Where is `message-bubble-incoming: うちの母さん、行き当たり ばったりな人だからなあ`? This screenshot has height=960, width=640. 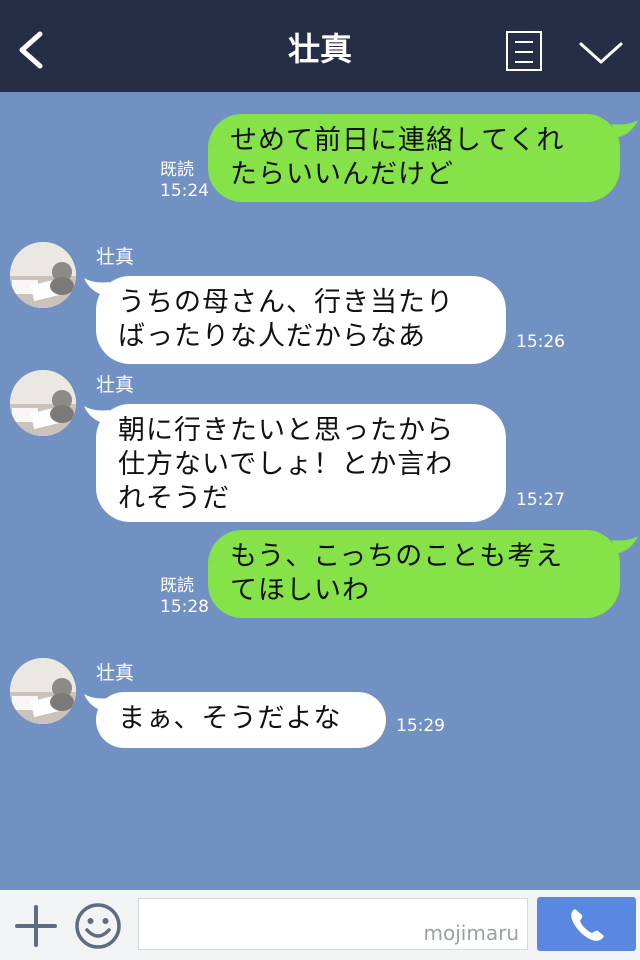
message-bubble-incoming: うちの母さん、行き当たり ばったりな人だからなあ is located at coordinates (301, 320).